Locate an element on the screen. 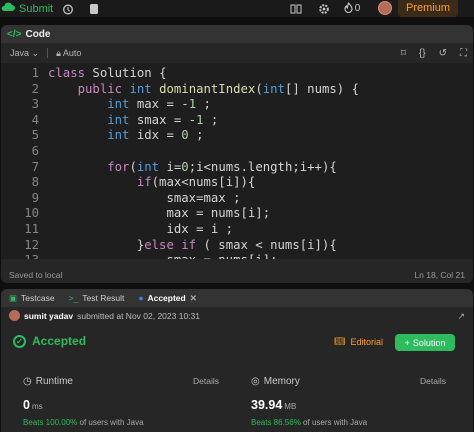  book-icon: 📖︎ is located at coordinates (340, 341).